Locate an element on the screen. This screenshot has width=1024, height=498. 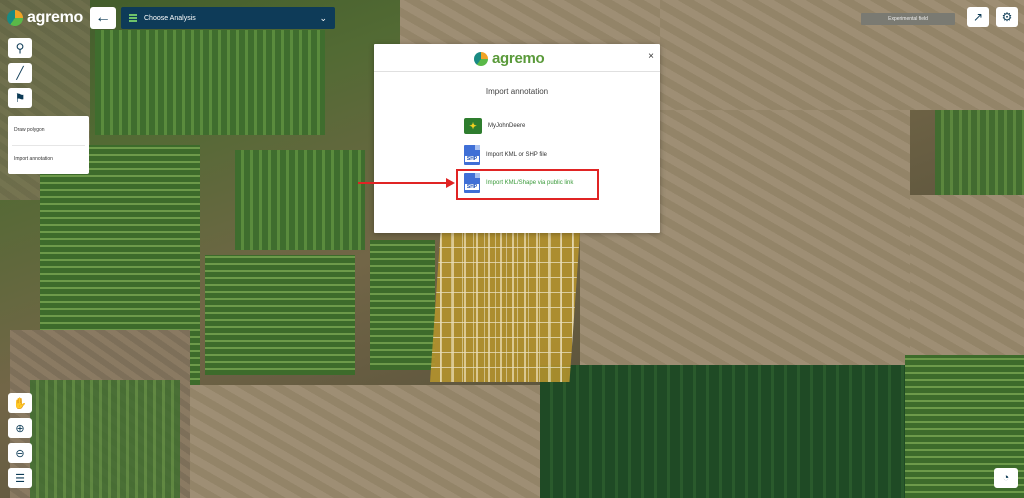
share-button: ↗ is located at coordinates (978, 17).